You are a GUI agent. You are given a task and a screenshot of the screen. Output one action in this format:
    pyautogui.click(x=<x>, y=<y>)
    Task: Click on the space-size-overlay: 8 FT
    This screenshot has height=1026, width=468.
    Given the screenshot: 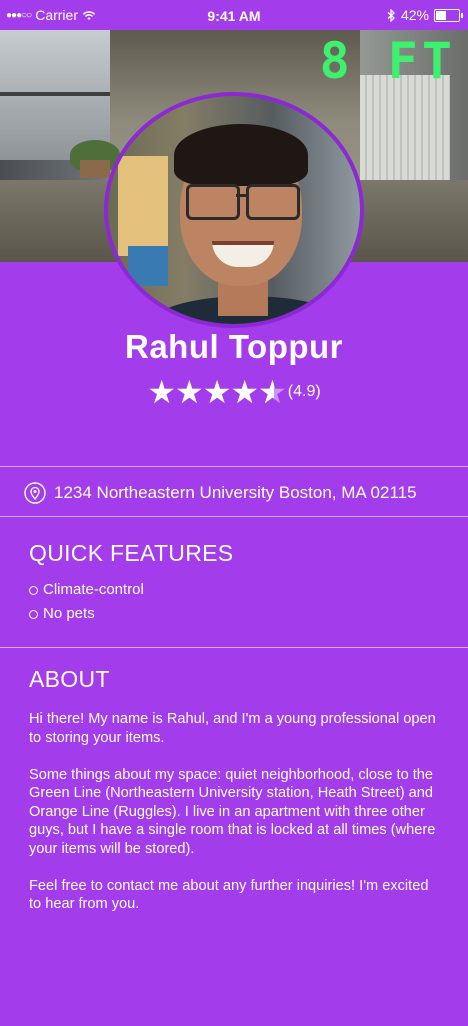 What is the action you would take?
    pyautogui.click(x=387, y=61)
    